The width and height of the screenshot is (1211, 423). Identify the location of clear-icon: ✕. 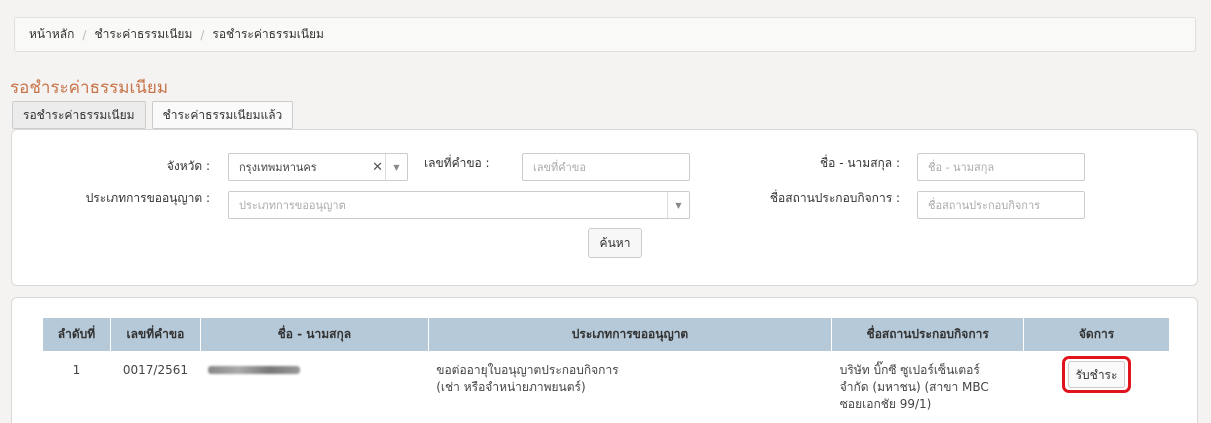
(377, 167).